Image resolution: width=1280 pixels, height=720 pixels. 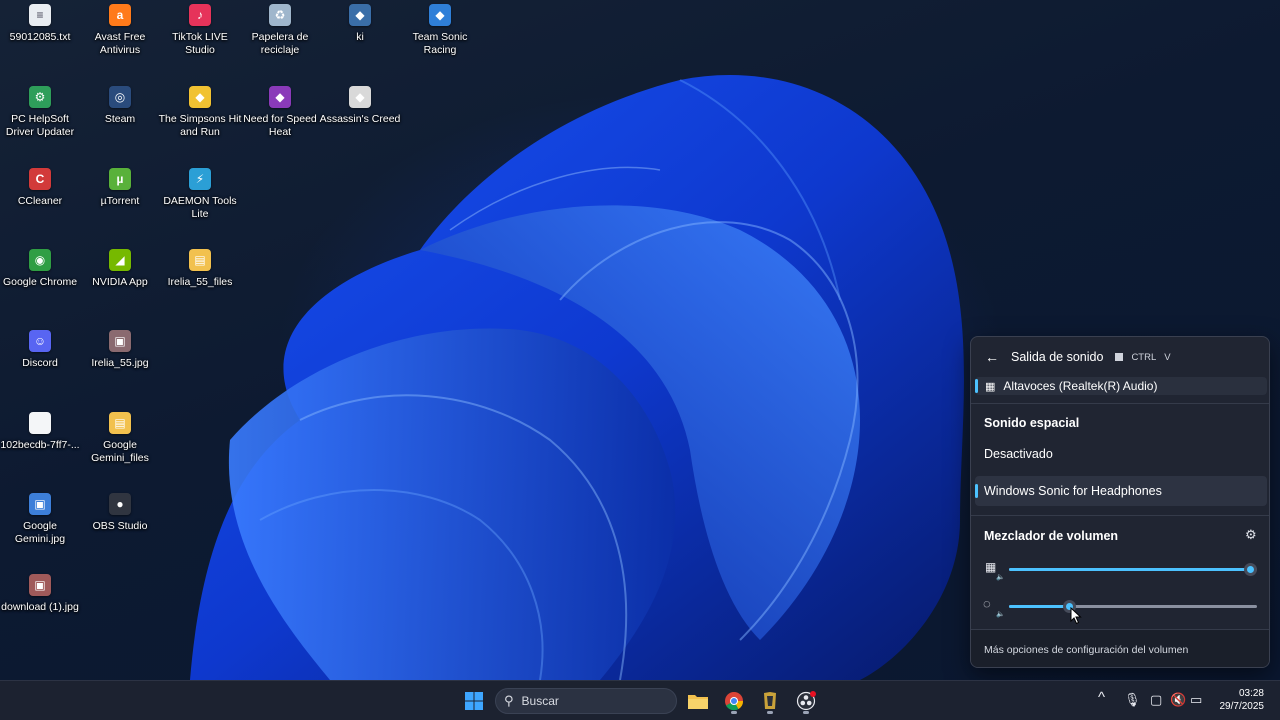 I want to click on desktop-icon: ▤ Irelia_55_files, so click(x=200, y=283).